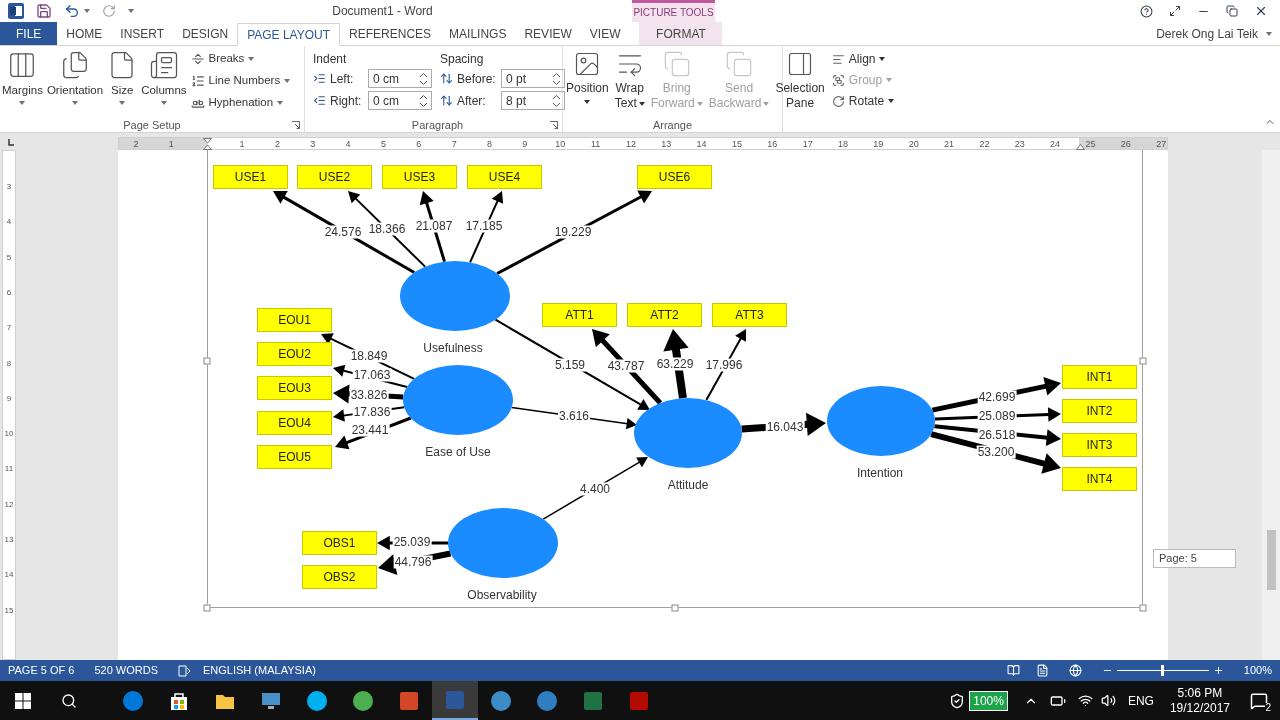  I want to click on spin-field: 0 pt, so click(533, 78).